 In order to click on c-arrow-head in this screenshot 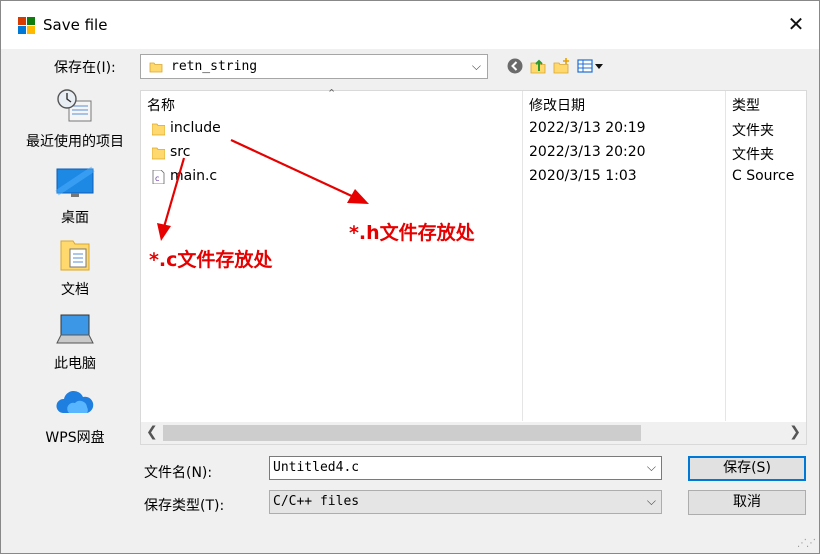, I will do `click(164, 232)`.